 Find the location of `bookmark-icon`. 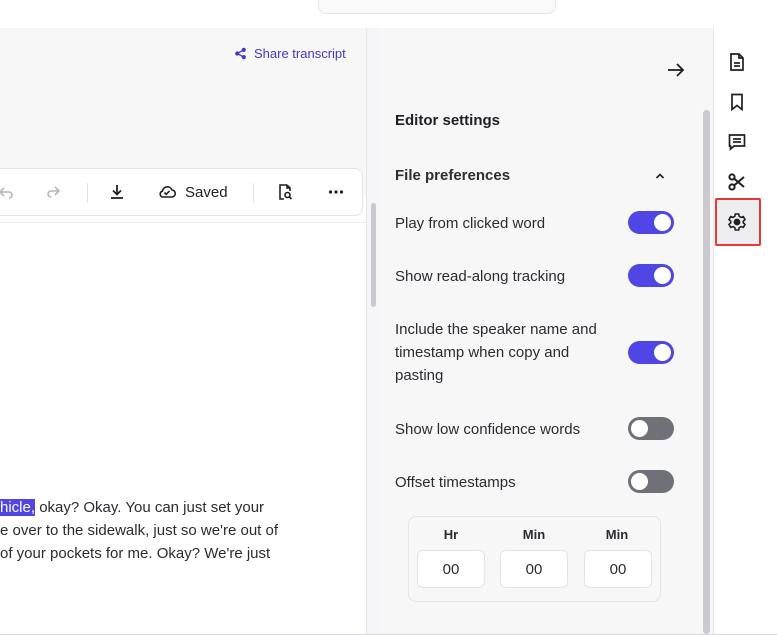

bookmark-icon is located at coordinates (737, 102).